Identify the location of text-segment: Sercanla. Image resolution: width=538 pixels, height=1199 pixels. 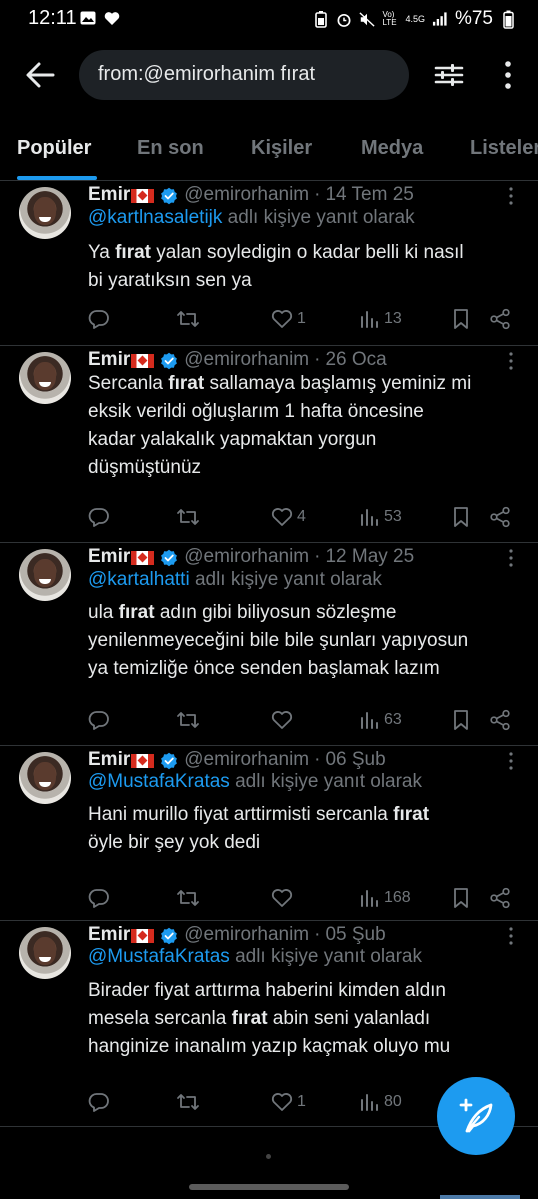
(128, 383).